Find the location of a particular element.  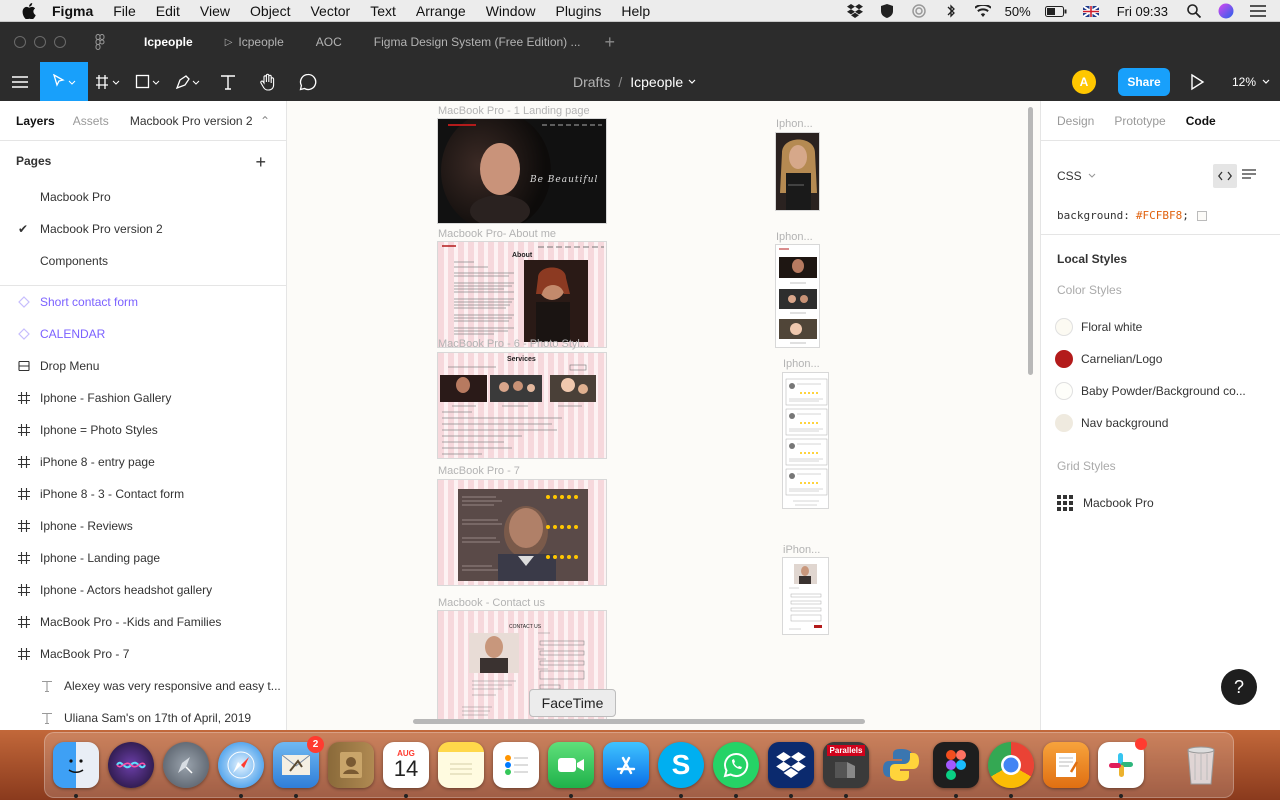

tab-aoc: AOC is located at coordinates (329, 42).